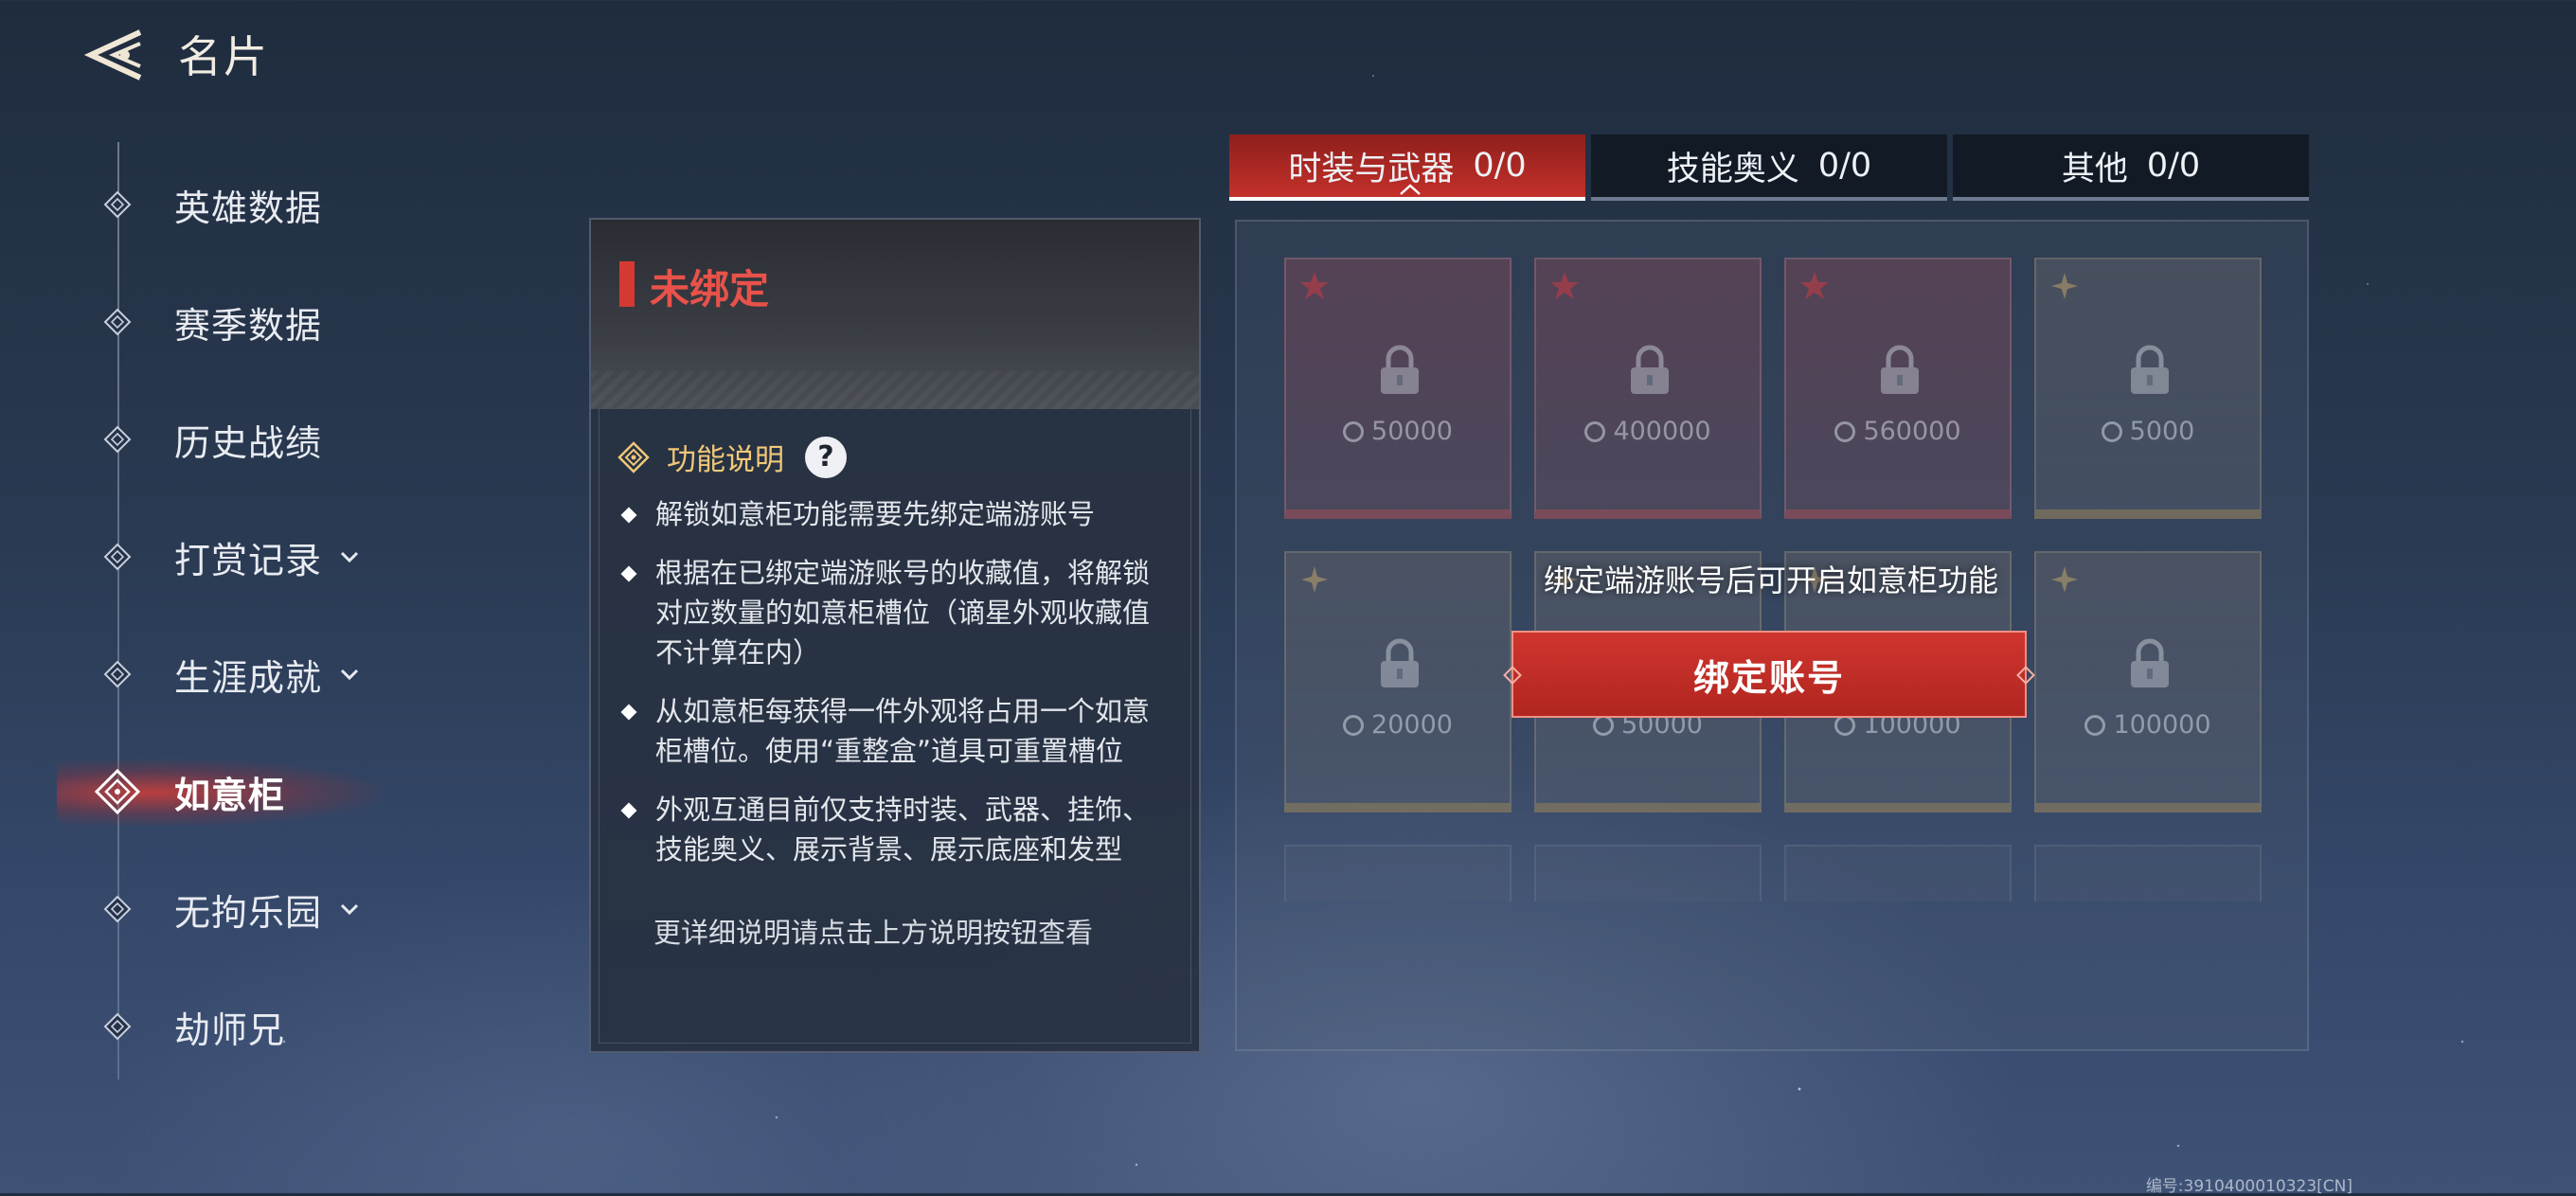  What do you see at coordinates (1410, 189) in the screenshot?
I see `active-tab-caret-icon` at bounding box center [1410, 189].